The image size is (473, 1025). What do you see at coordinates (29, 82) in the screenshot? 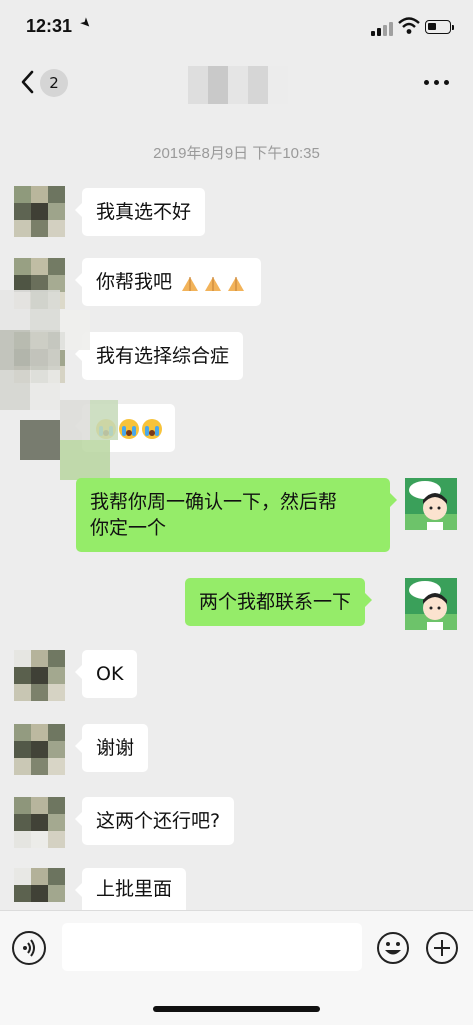
I see `back-chevron-icon` at bounding box center [29, 82].